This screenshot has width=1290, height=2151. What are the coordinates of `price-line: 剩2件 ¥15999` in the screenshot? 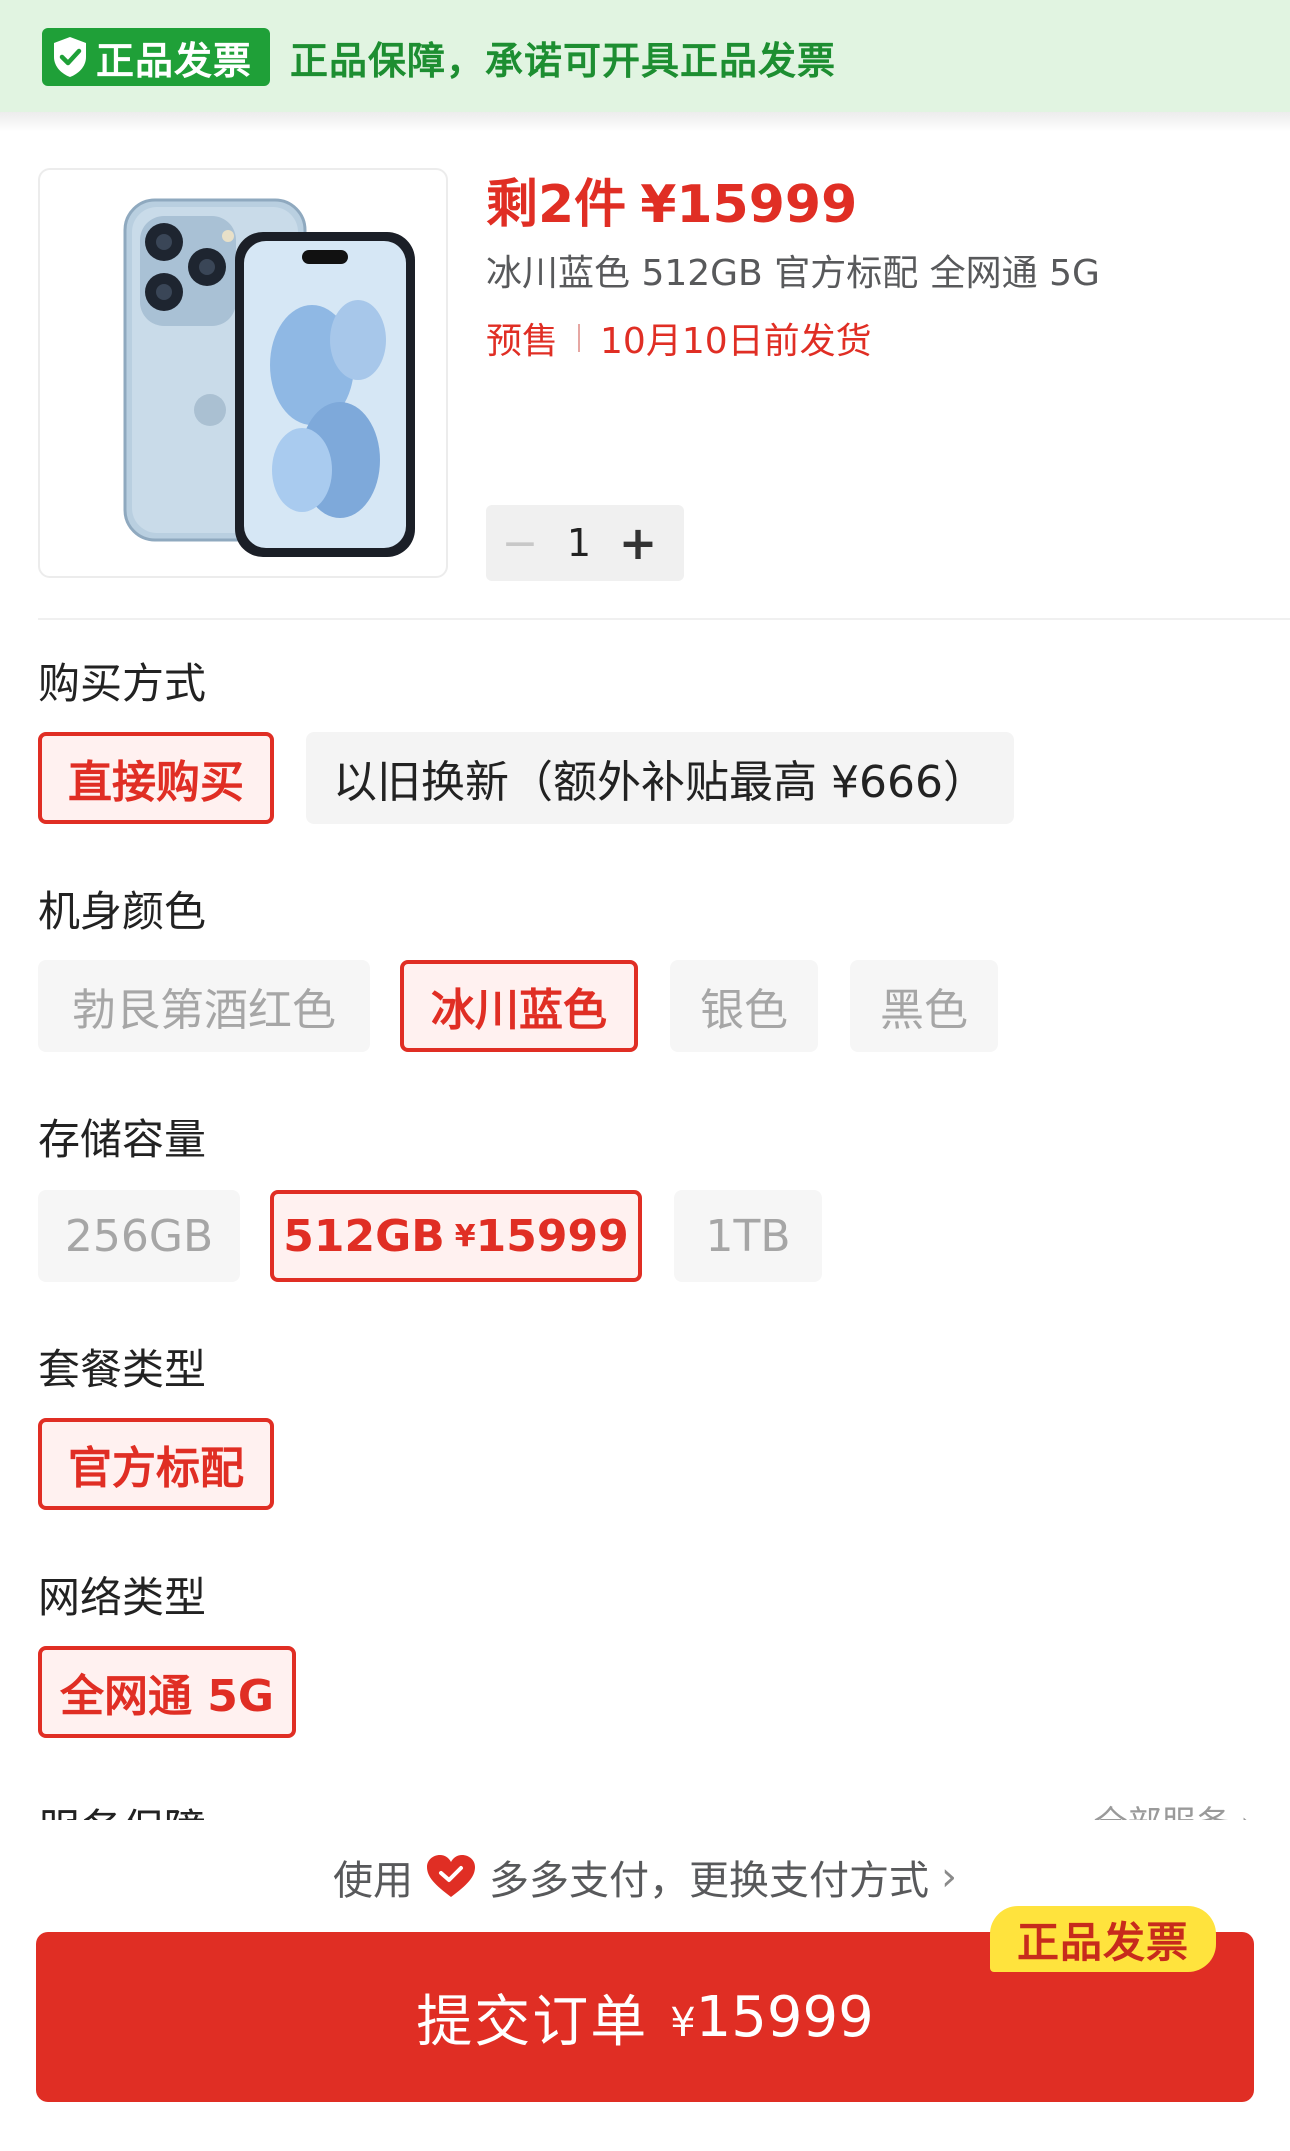 It's located at (678, 199).